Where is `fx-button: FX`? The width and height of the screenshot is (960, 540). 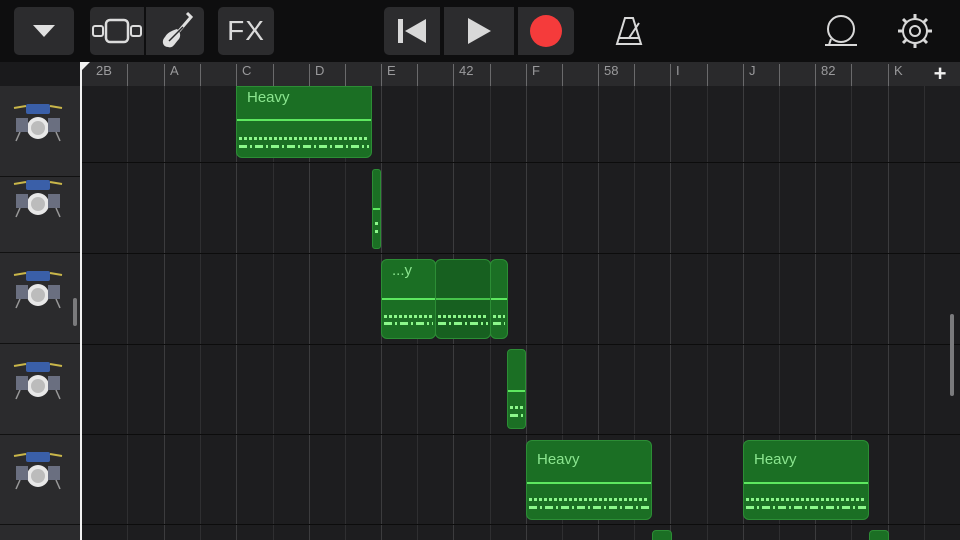
fx-button: FX is located at coordinates (246, 31).